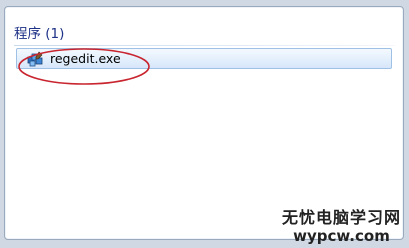 The height and width of the screenshot is (248, 409). Describe the element at coordinates (35, 59) in the screenshot. I see `regedit-icon` at that location.